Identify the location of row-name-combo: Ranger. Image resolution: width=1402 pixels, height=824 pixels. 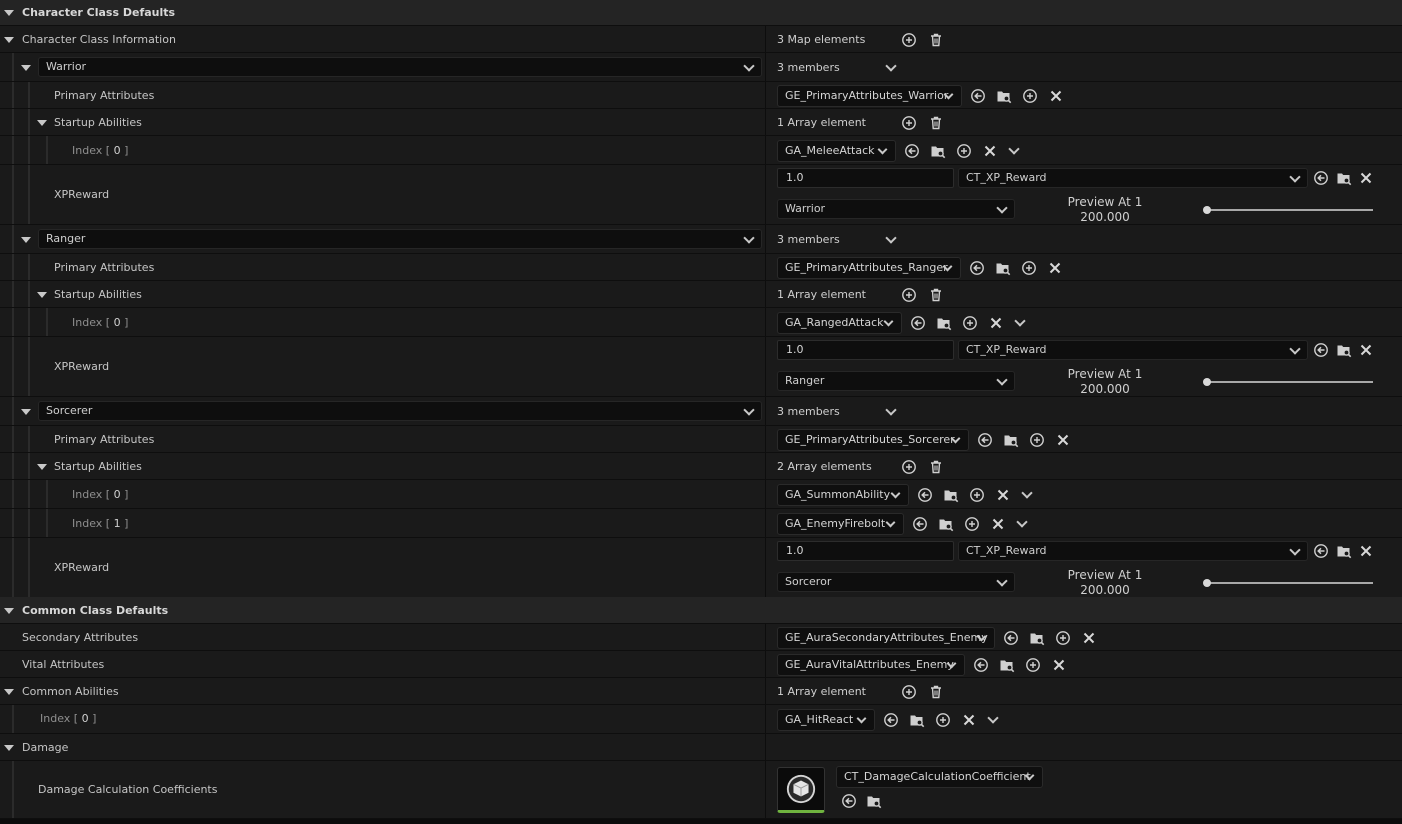
(896, 381).